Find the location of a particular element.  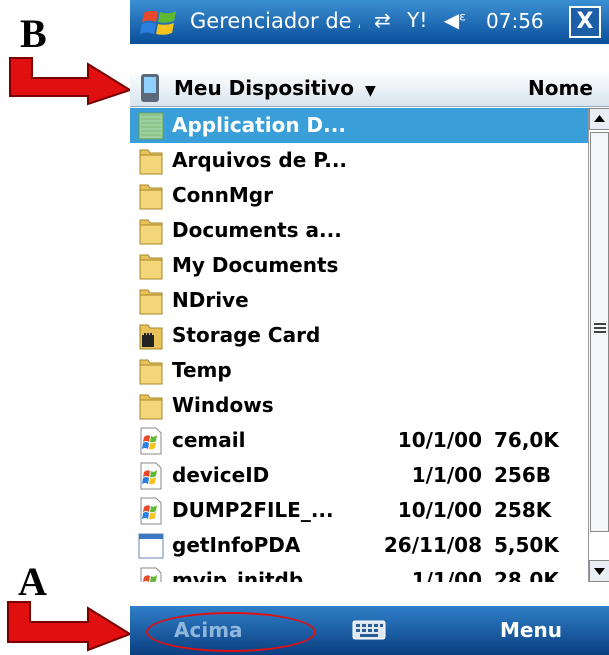

file-row: mvip_initdb 1/1/00 28,0K is located at coordinates (359, 572).